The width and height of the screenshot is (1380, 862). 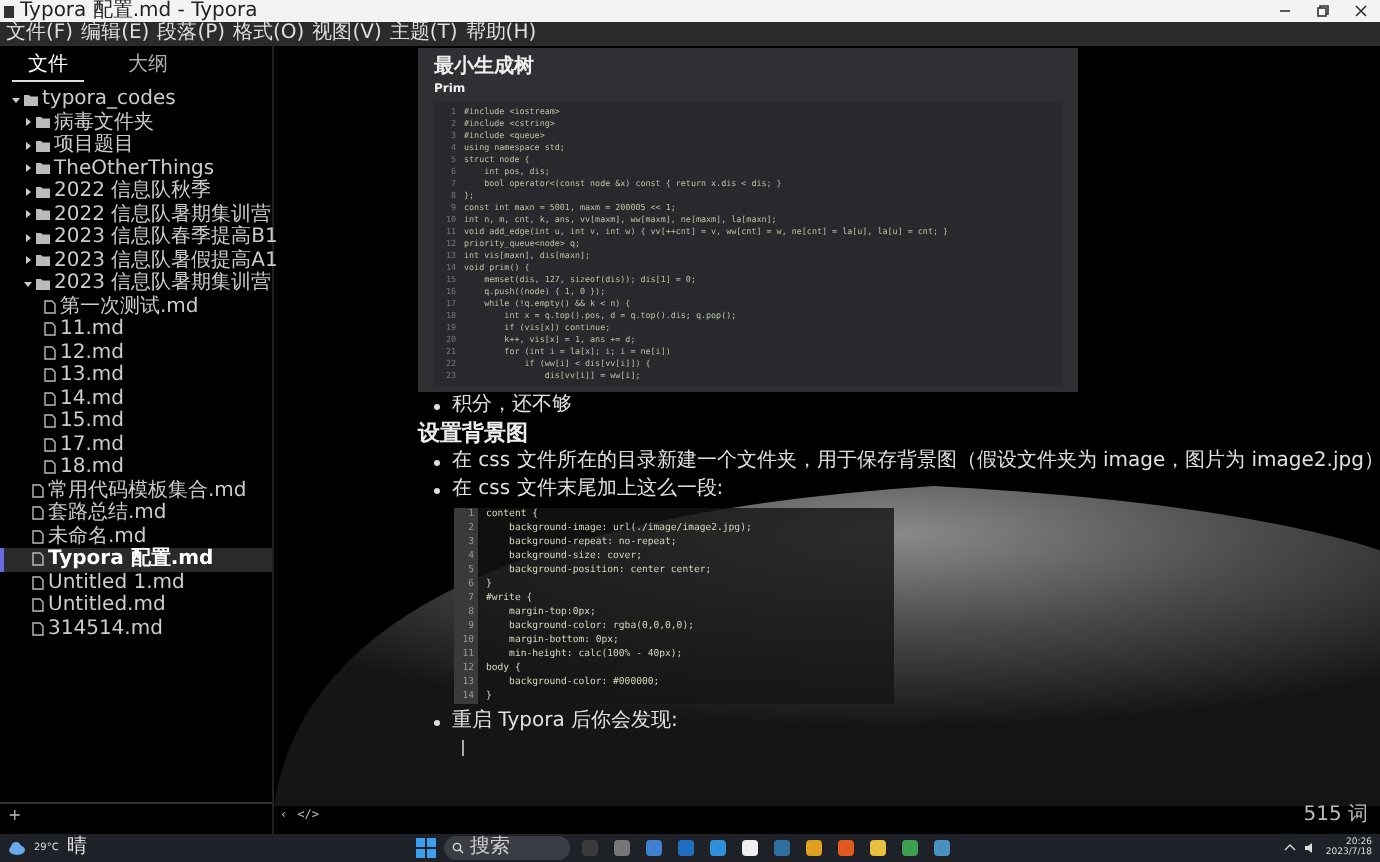 What do you see at coordinates (1284, 11) in the screenshot?
I see `minimize-icon` at bounding box center [1284, 11].